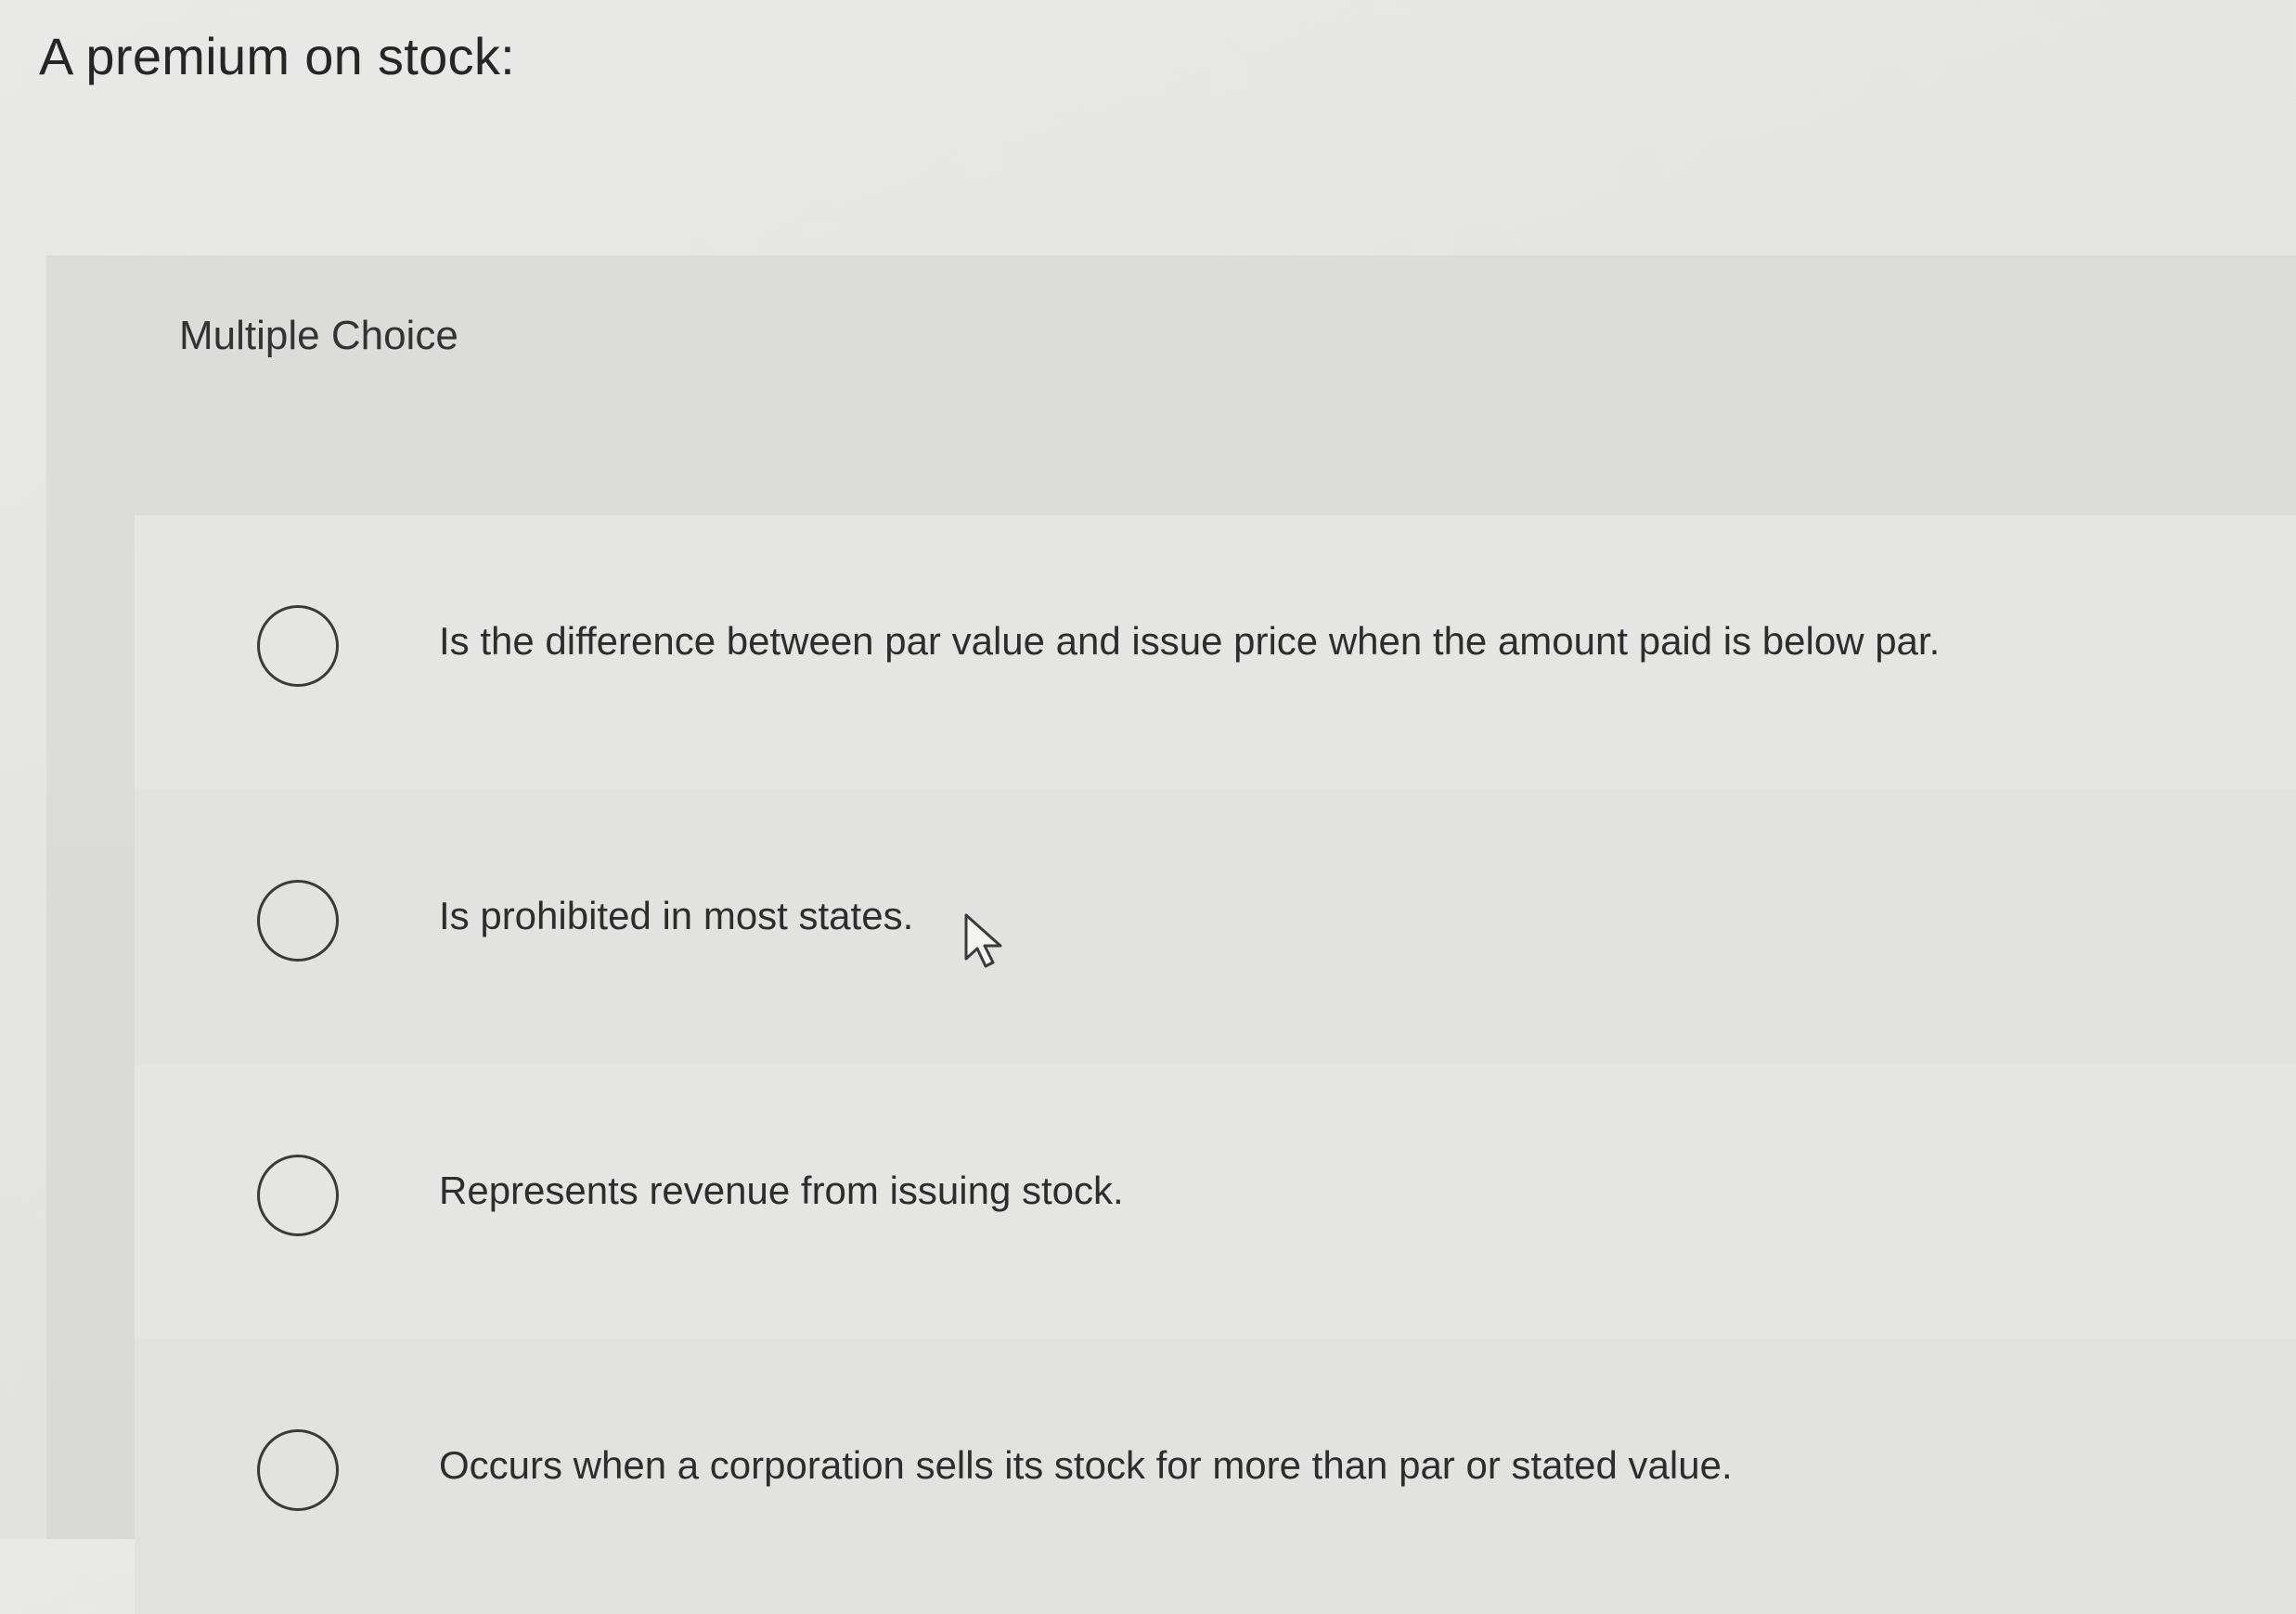 This screenshot has width=2296, height=1614. What do you see at coordinates (676, 915) in the screenshot?
I see `answer-option-text: Is prohibited in most states.` at bounding box center [676, 915].